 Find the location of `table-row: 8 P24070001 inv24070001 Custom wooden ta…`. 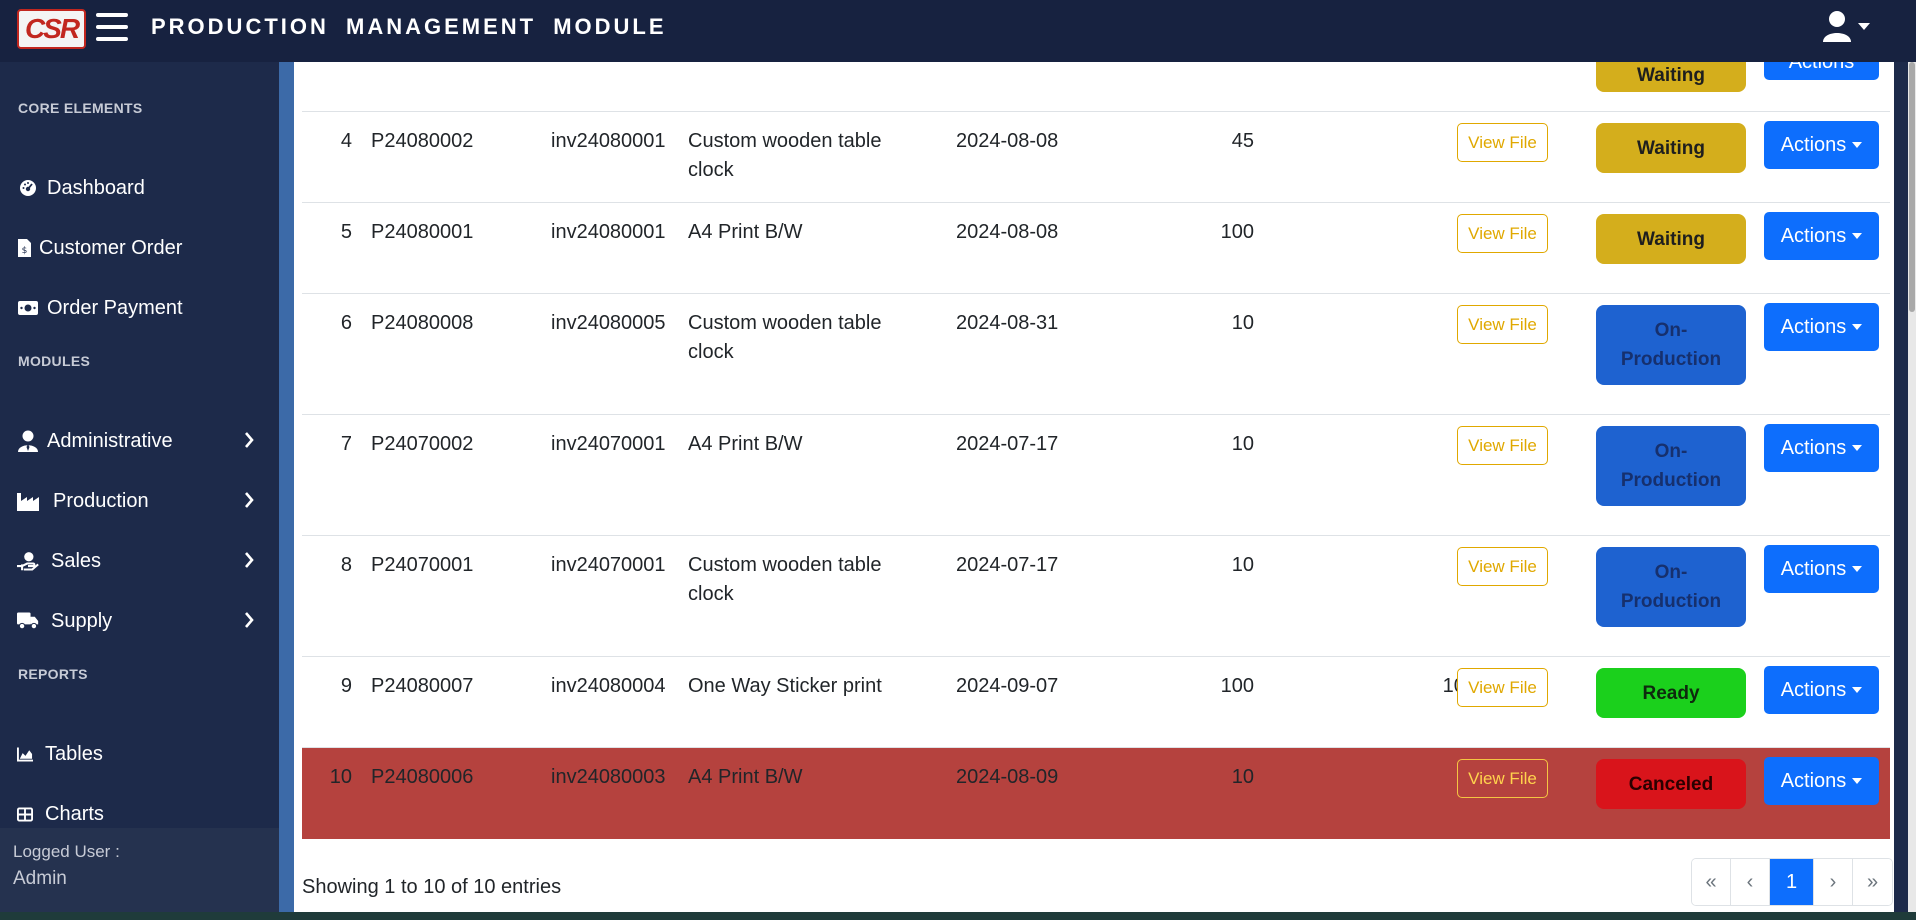

table-row: 8 P24070001 inv24070001 Custom wooden ta… is located at coordinates (1096, 596).